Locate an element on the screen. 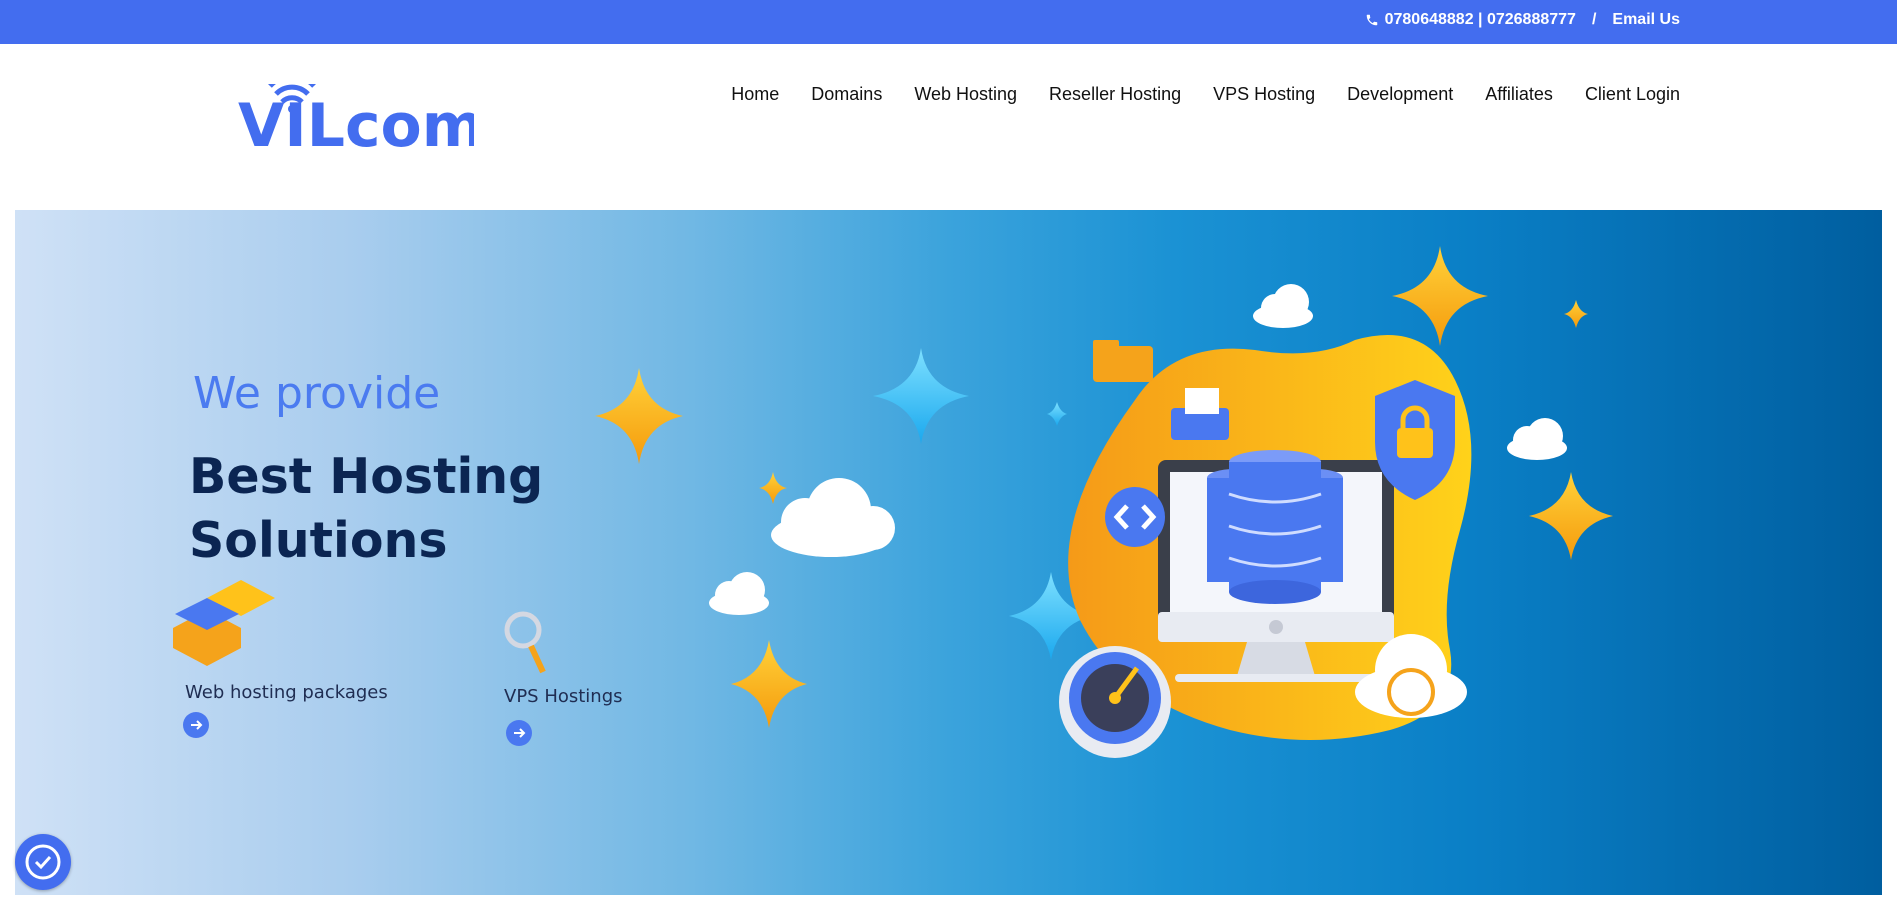 This screenshot has width=1897, height=901. contact-info: 0780648882 | 0726888777 / Email Us is located at coordinates (1522, 20).